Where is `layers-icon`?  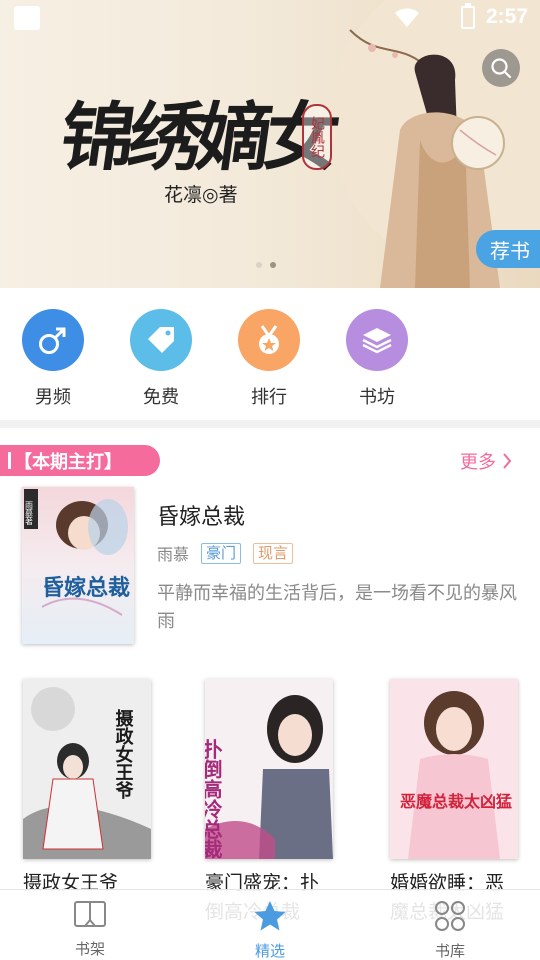
layers-icon is located at coordinates (377, 341).